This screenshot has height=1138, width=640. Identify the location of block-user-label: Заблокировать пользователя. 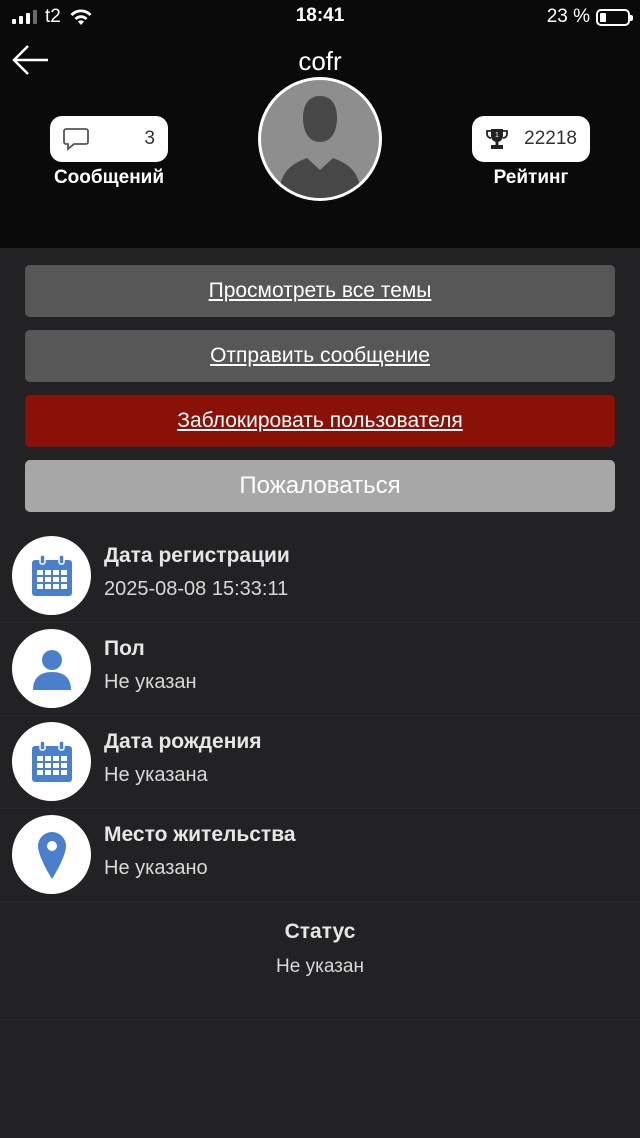
(320, 420).